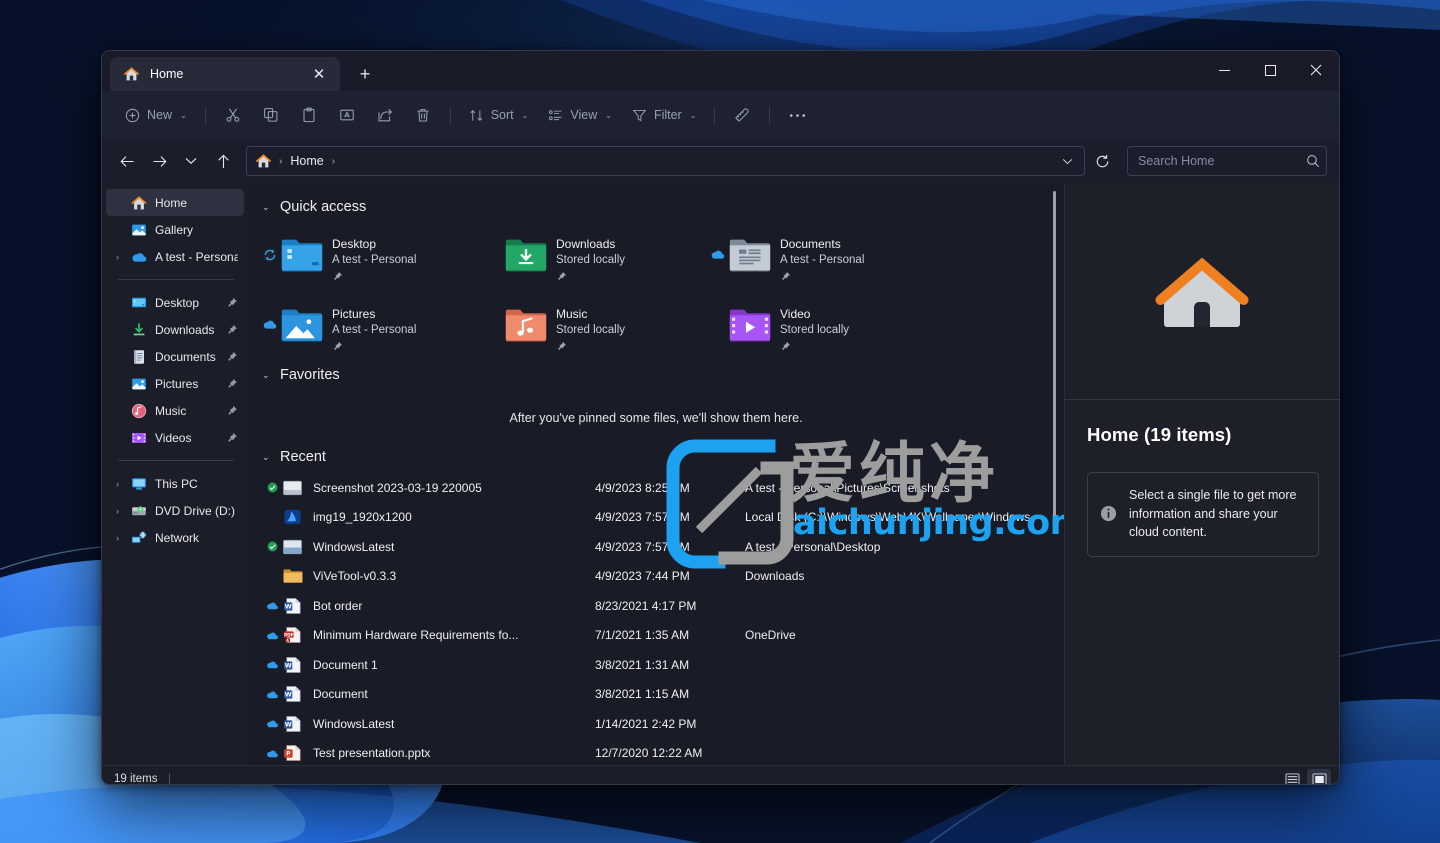 The width and height of the screenshot is (1440, 843). I want to click on sidebar-item-home: Home, so click(175, 202).